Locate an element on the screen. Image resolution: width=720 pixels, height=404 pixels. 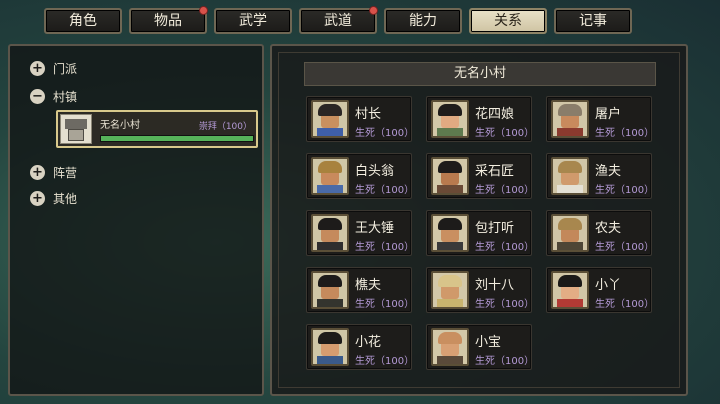
tab-label: 角色 is located at coordinates (83, 21).